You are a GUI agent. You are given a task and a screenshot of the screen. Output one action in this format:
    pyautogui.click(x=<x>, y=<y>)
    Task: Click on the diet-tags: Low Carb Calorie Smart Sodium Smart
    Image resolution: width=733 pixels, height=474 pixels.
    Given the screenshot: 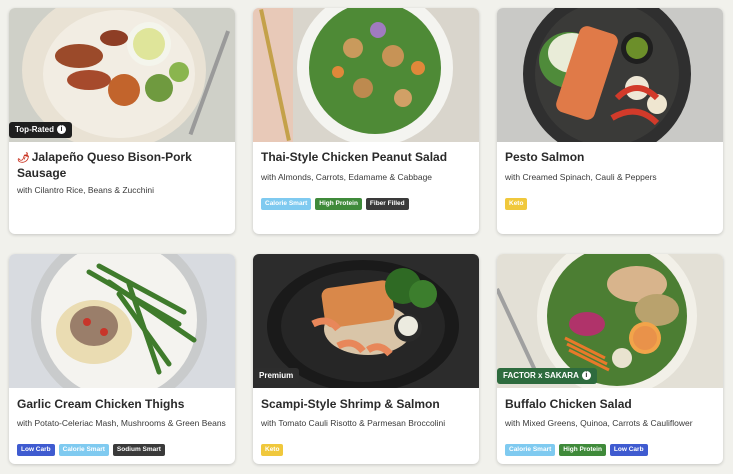 What is the action you would take?
    pyautogui.click(x=122, y=450)
    